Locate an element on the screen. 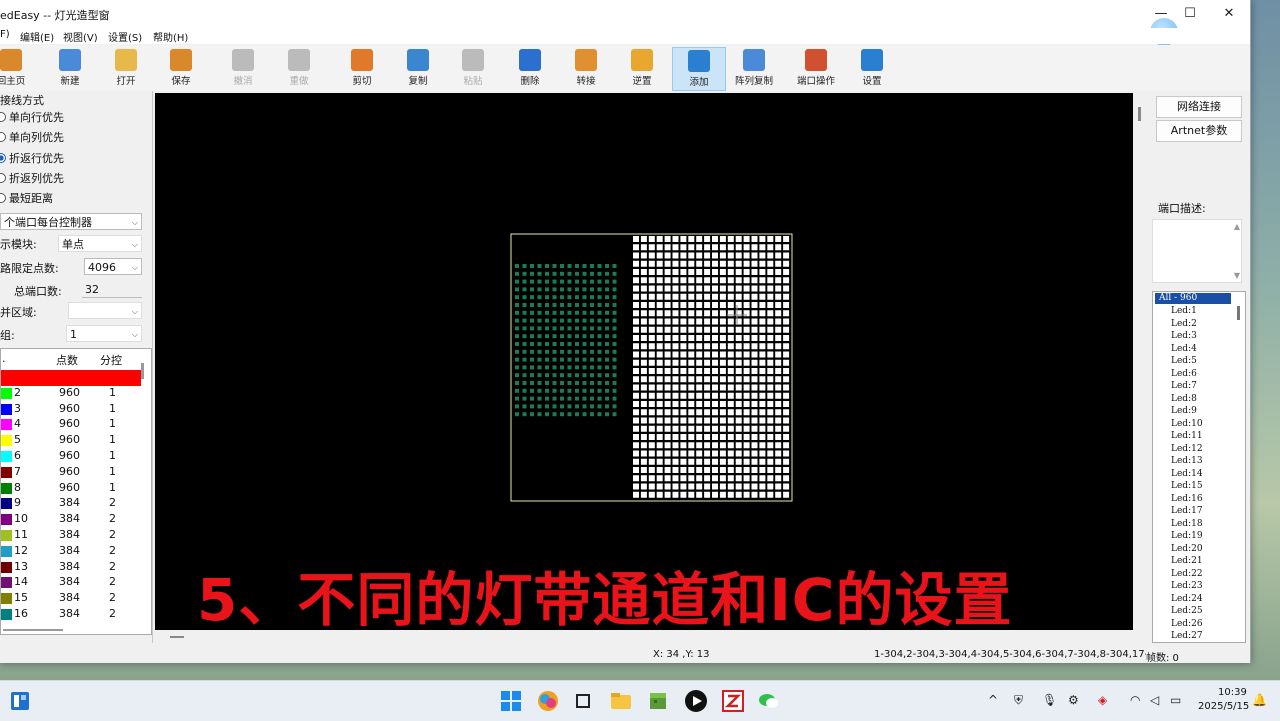 The height and width of the screenshot is (721, 1280). led-list-item: Led:4 is located at coordinates (1184, 349).